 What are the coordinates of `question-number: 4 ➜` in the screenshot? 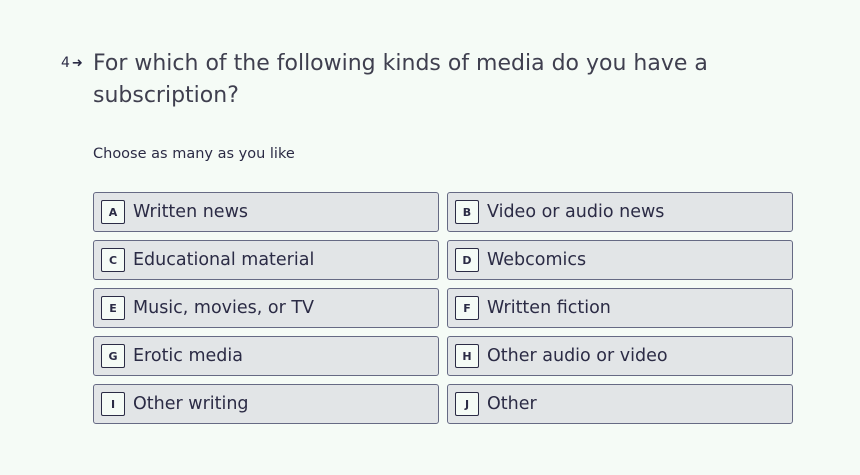 It's located at (72, 63).